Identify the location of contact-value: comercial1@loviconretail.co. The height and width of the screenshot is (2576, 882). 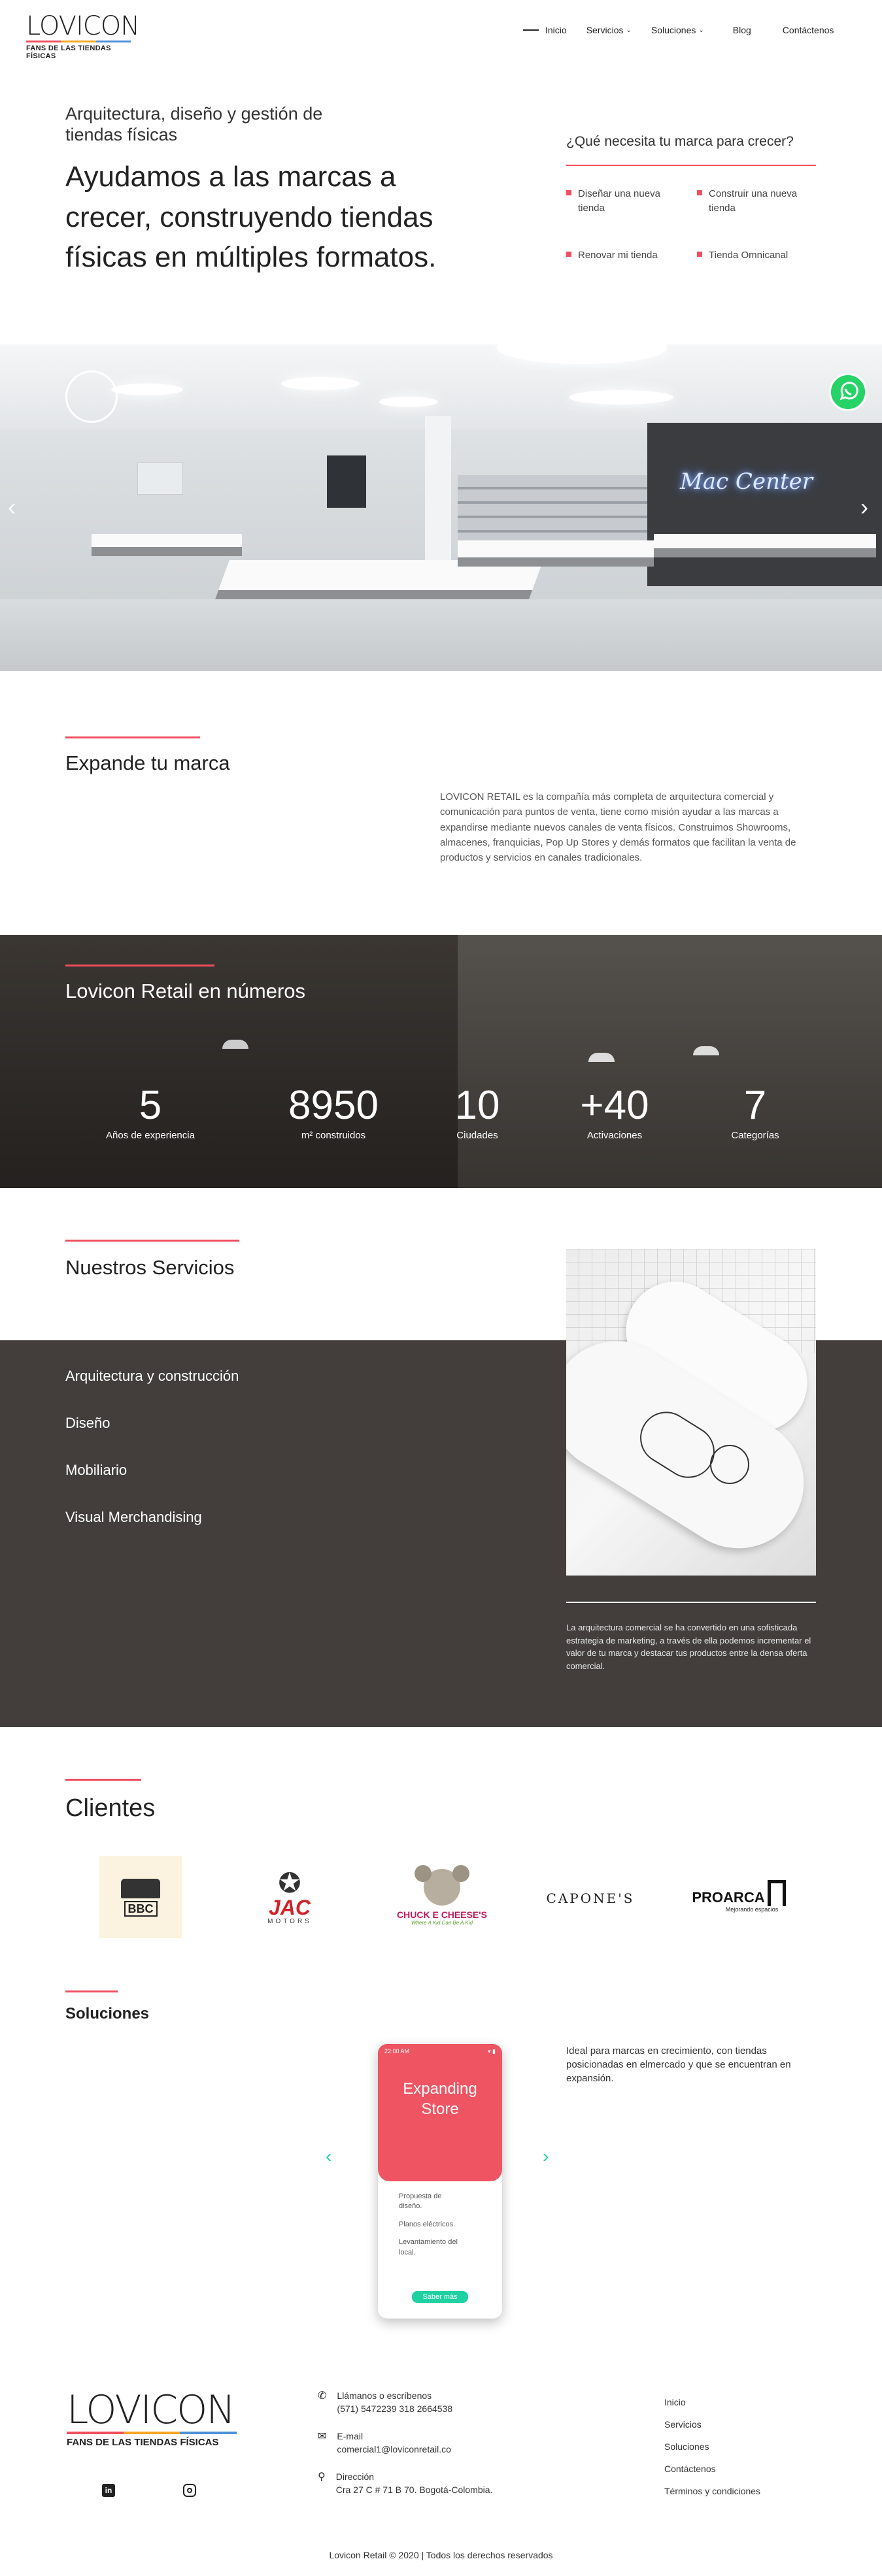
(394, 2449).